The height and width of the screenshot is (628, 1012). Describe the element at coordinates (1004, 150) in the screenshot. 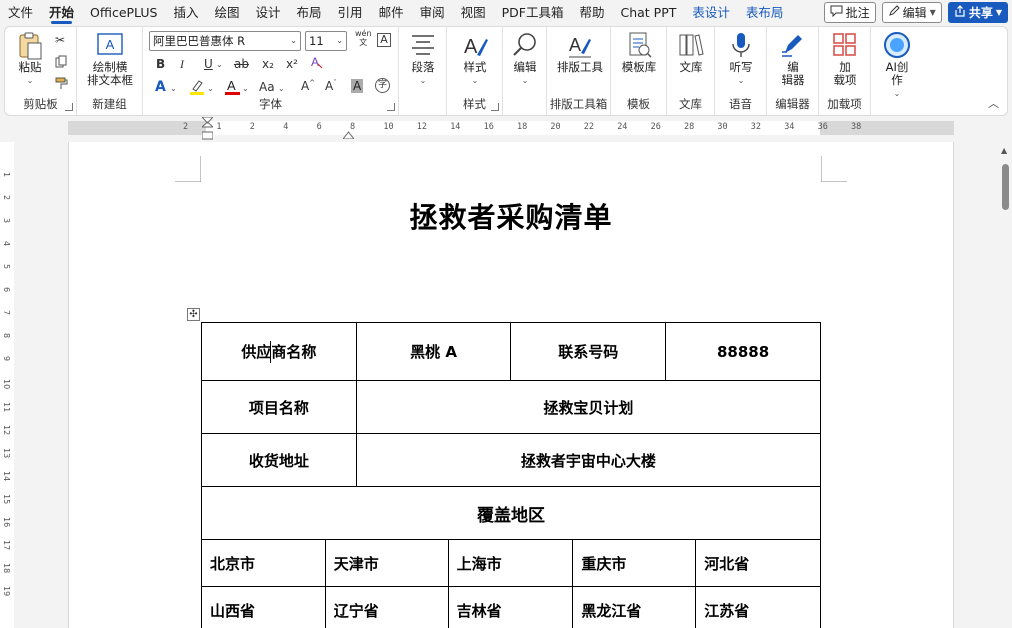

I see `scroll-up-icon: ▲` at that location.